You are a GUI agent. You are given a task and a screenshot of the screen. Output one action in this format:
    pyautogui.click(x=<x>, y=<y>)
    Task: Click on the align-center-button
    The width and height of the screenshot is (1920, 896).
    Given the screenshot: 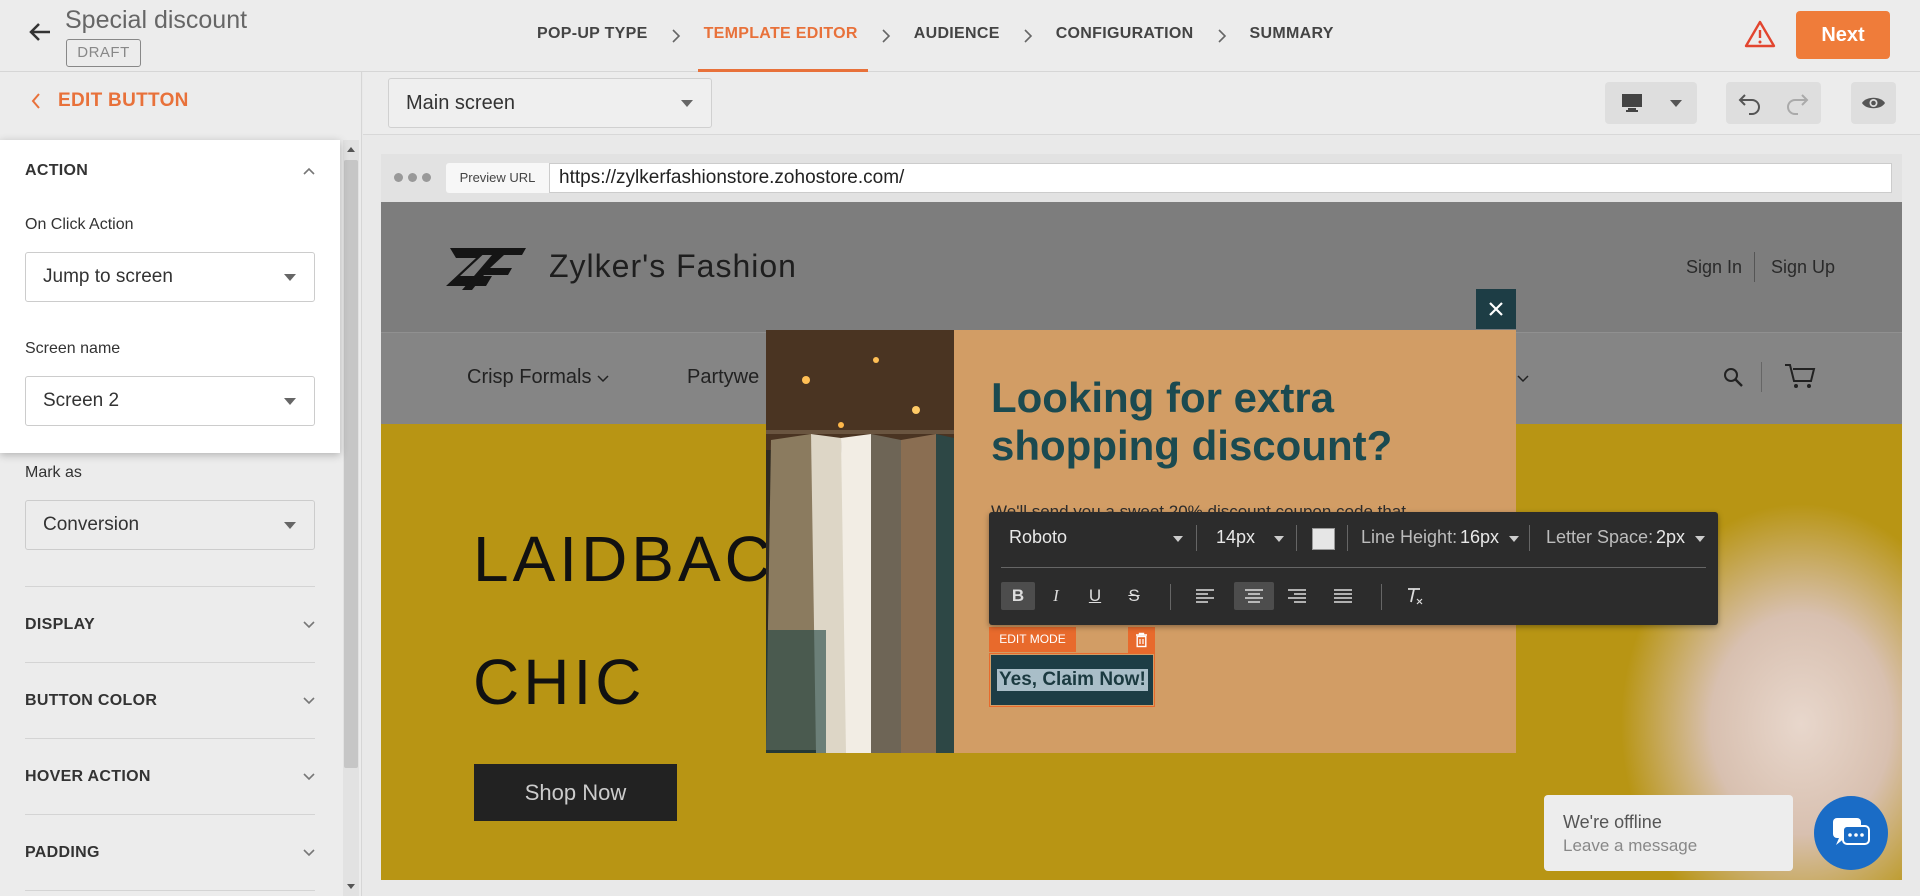 What is the action you would take?
    pyautogui.click(x=1254, y=596)
    